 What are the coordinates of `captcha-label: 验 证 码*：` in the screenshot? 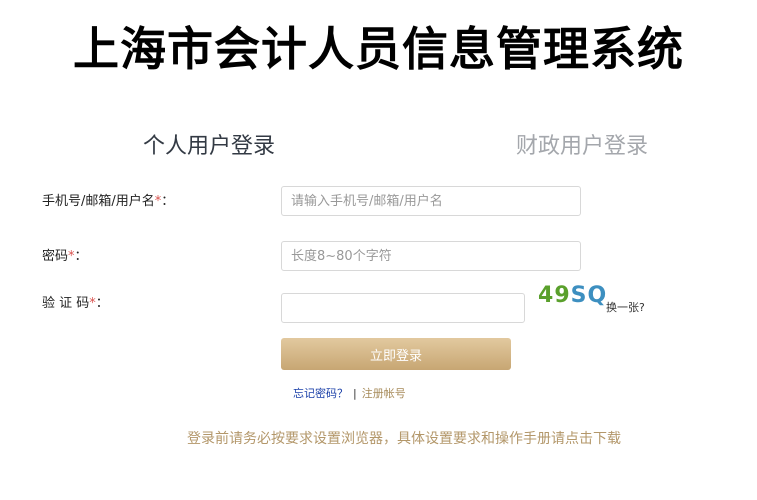 It's located at (75, 304).